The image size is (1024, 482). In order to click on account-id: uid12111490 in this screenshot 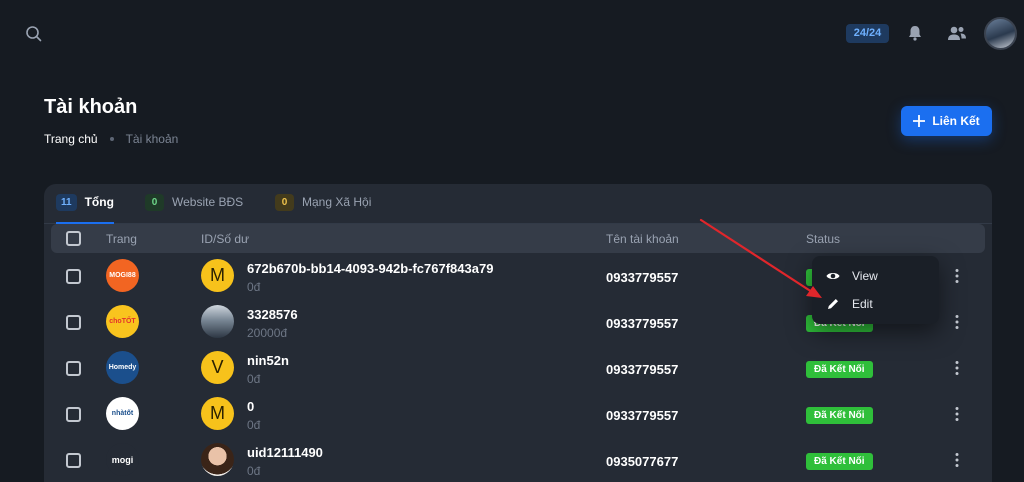, I will do `click(285, 452)`.